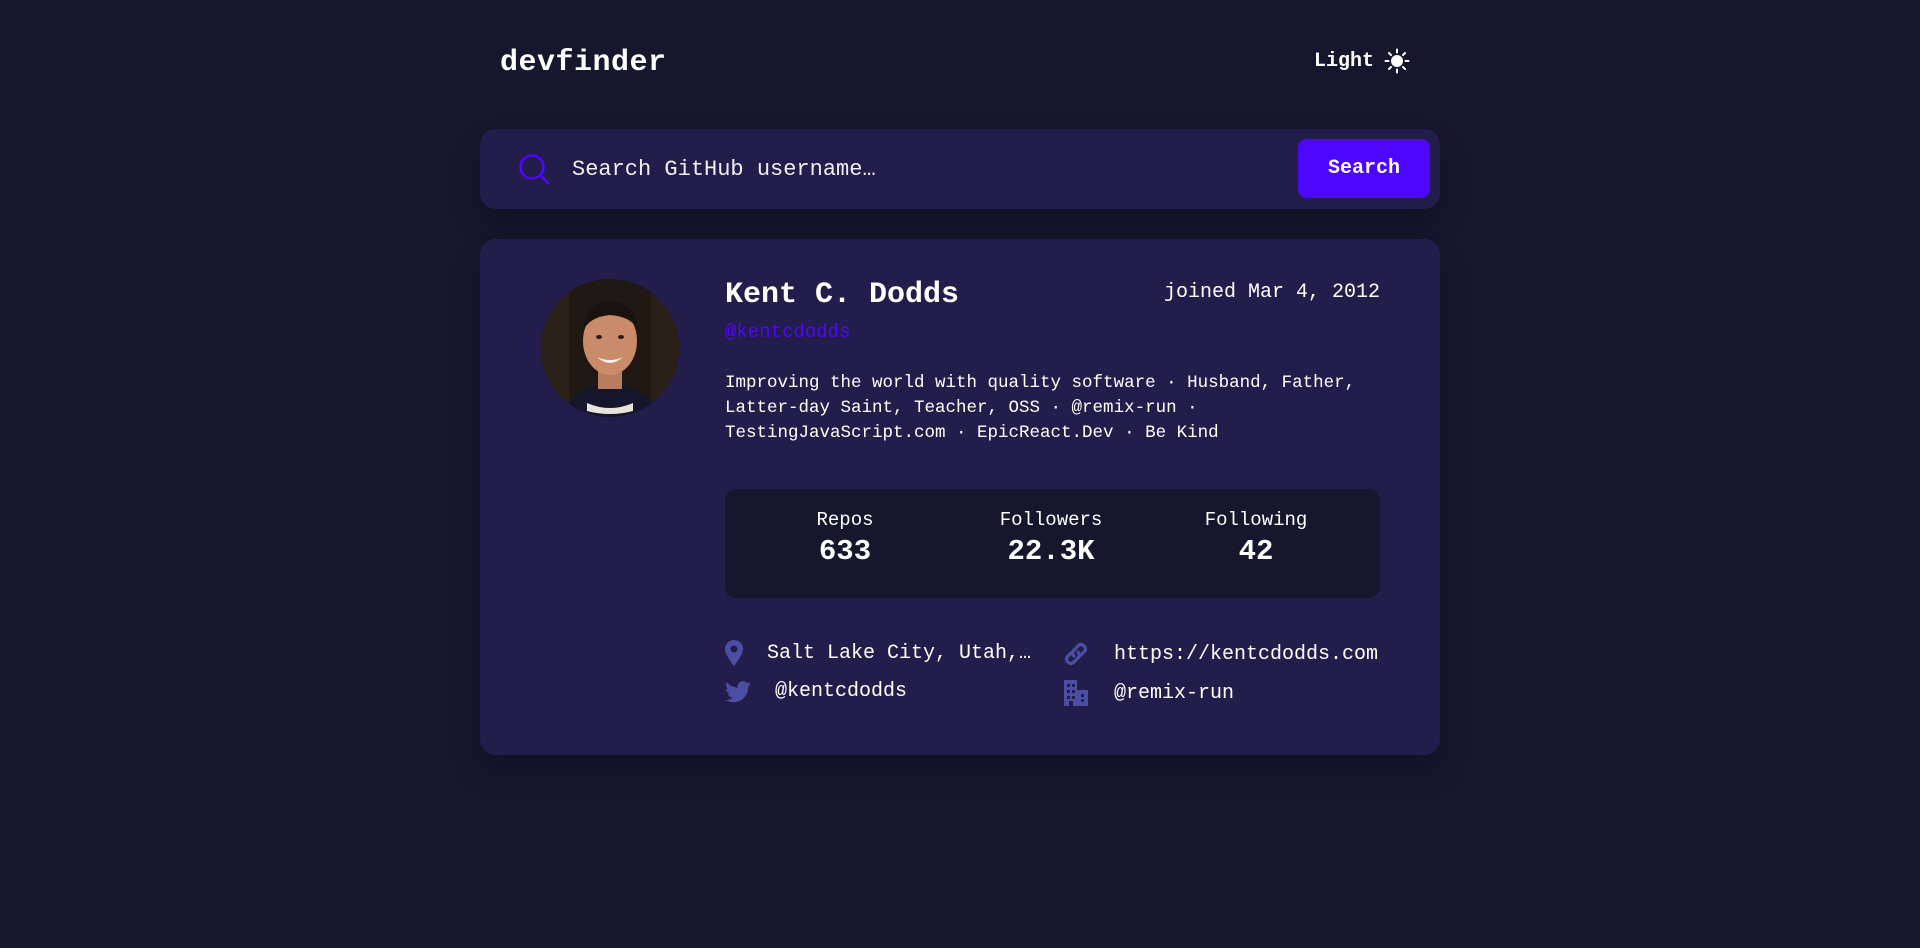 The height and width of the screenshot is (948, 1920). I want to click on stat-value: 42, so click(1256, 551).